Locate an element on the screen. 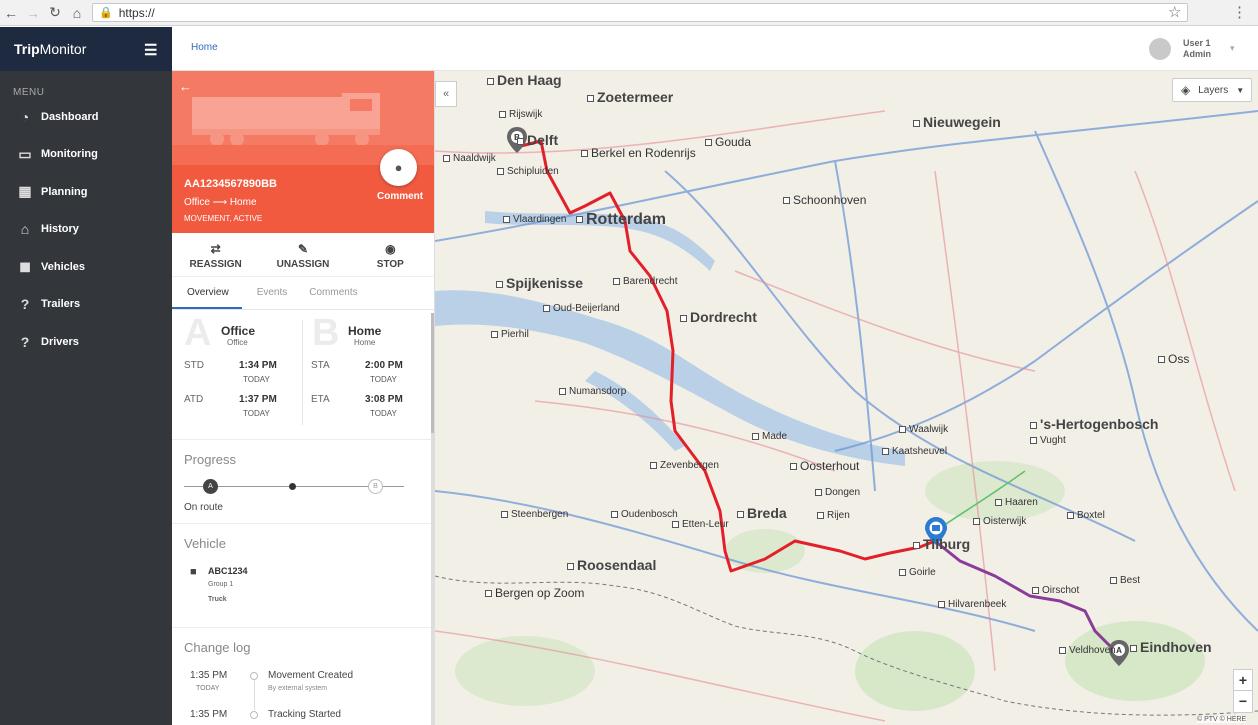 The height and width of the screenshot is (725, 1258). tab-comments: Comments is located at coordinates (329, 293).